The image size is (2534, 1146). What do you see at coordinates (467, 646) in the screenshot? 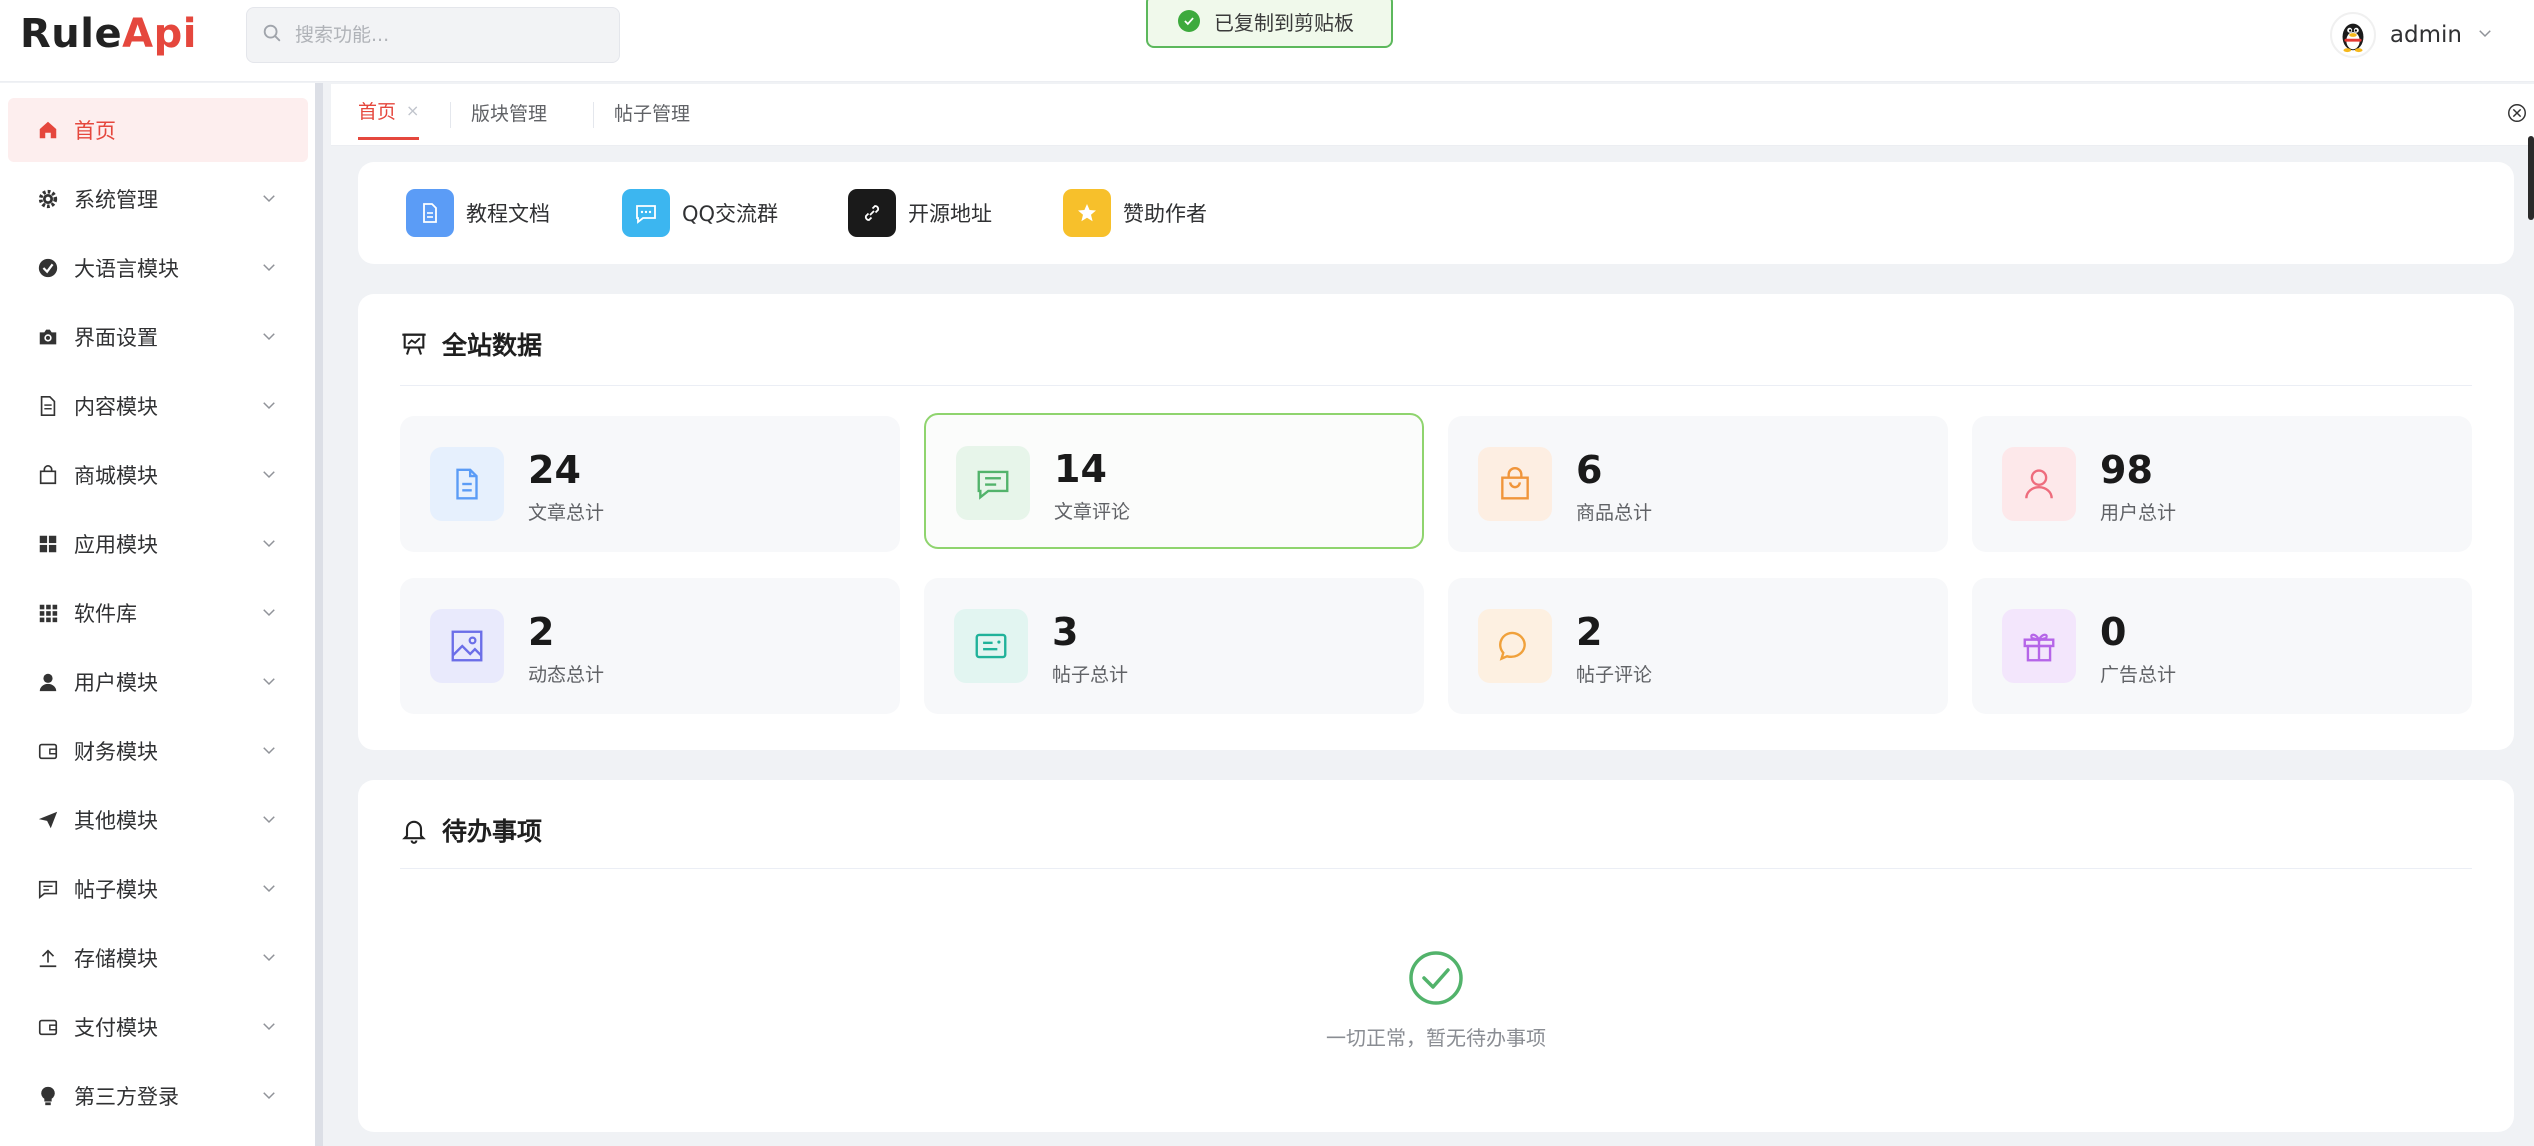
I see `image-icon` at bounding box center [467, 646].